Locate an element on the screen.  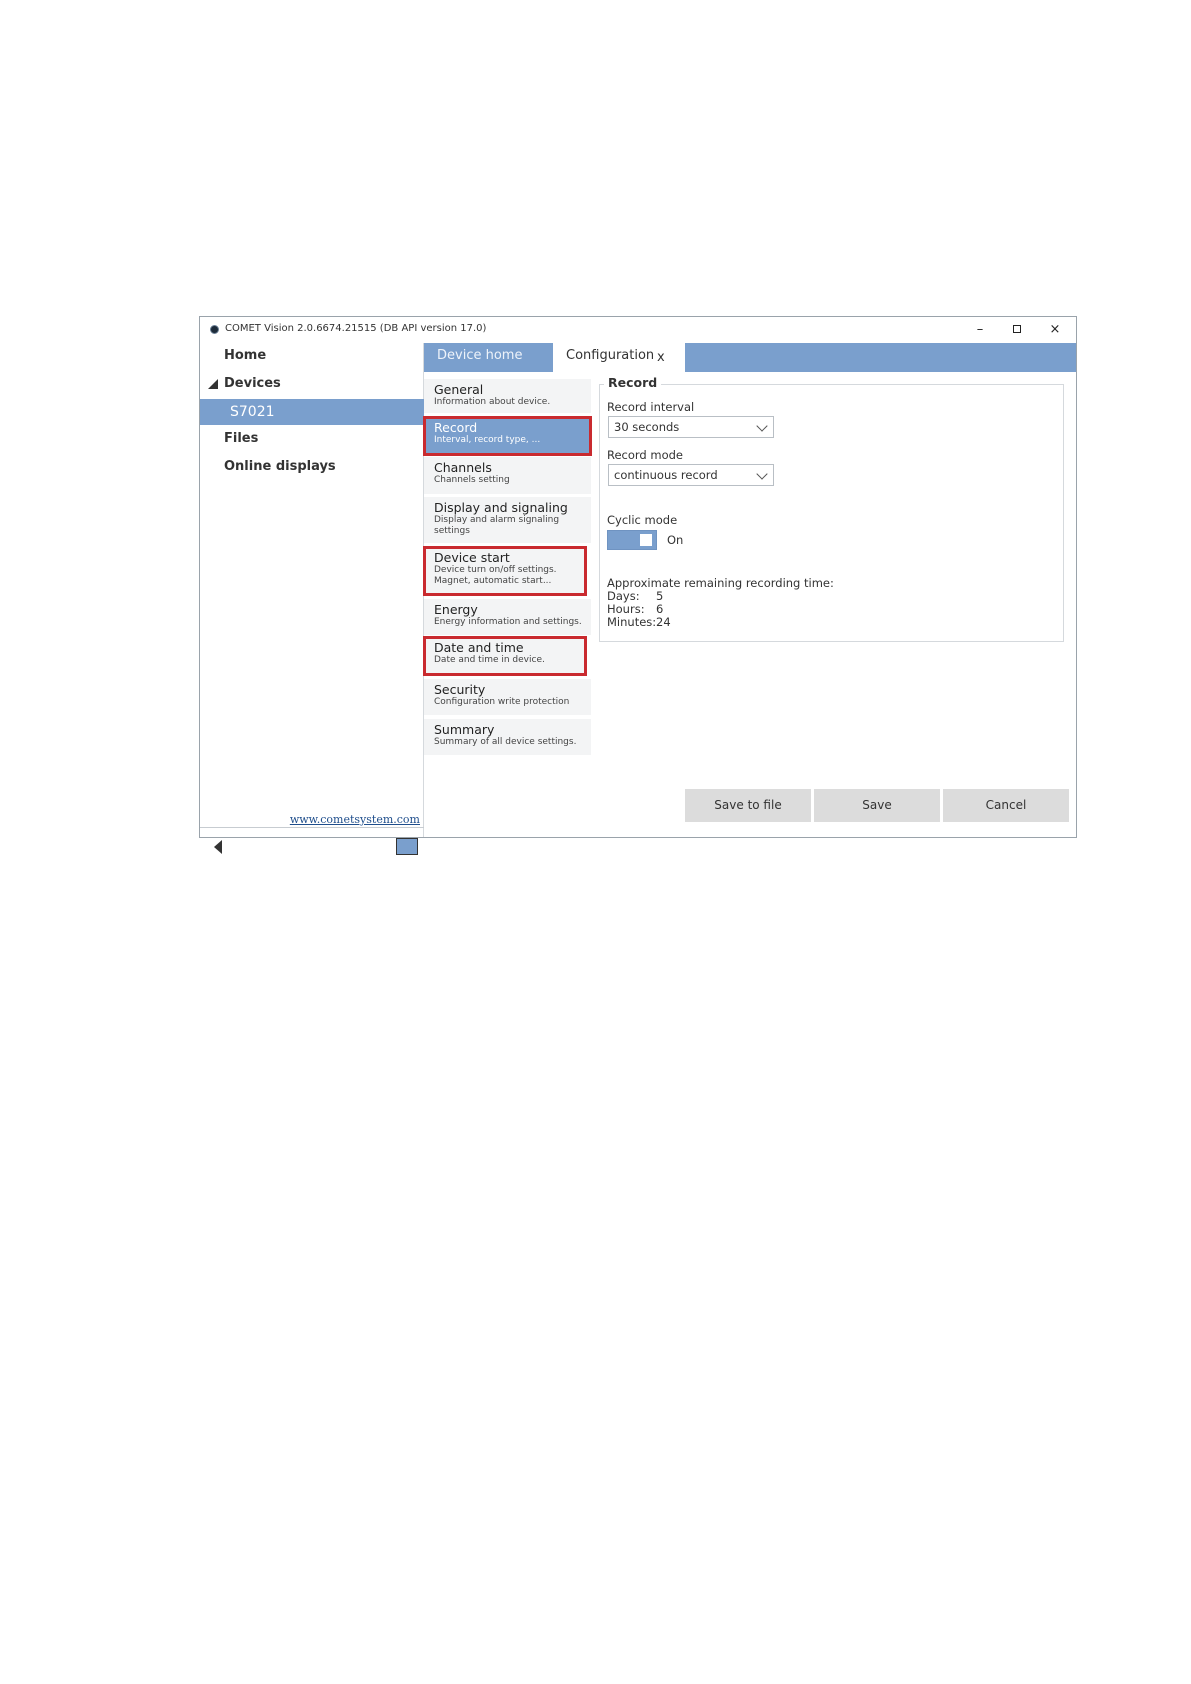
cancel-button: Cancel is located at coordinates (1006, 805).